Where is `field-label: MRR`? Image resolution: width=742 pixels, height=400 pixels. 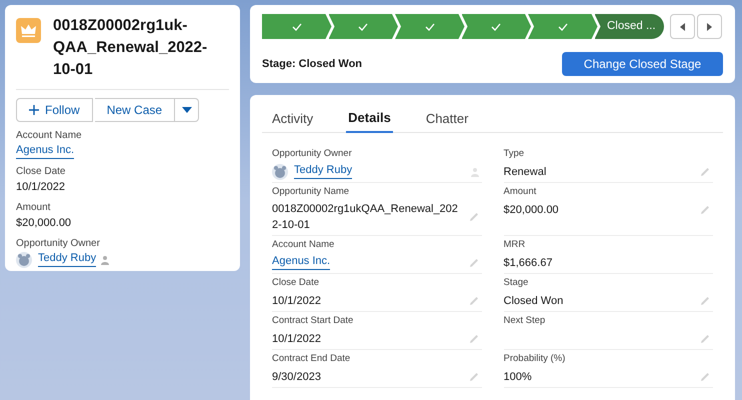 field-label: MRR is located at coordinates (515, 245).